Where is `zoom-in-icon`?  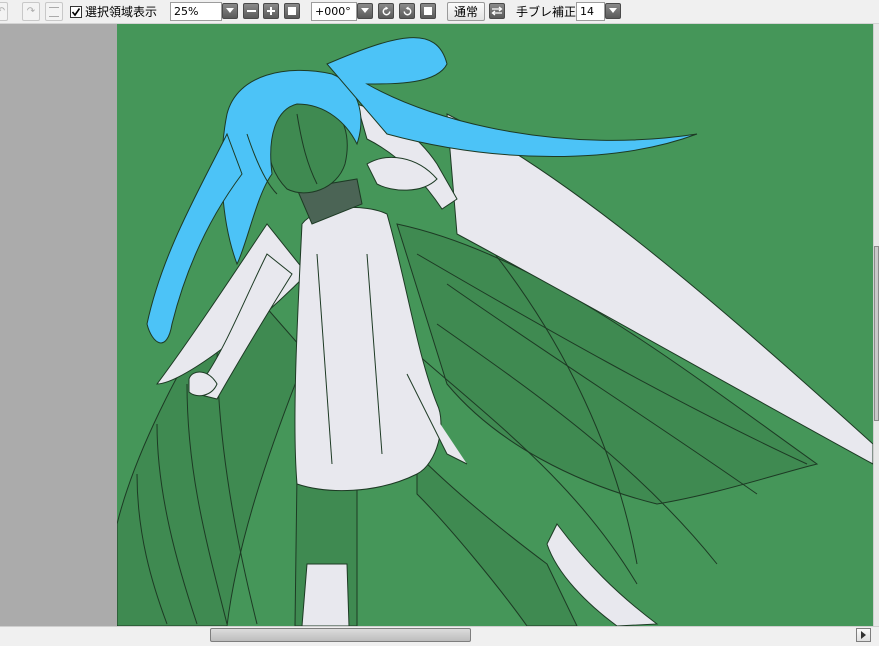 zoom-in-icon is located at coordinates (271, 11).